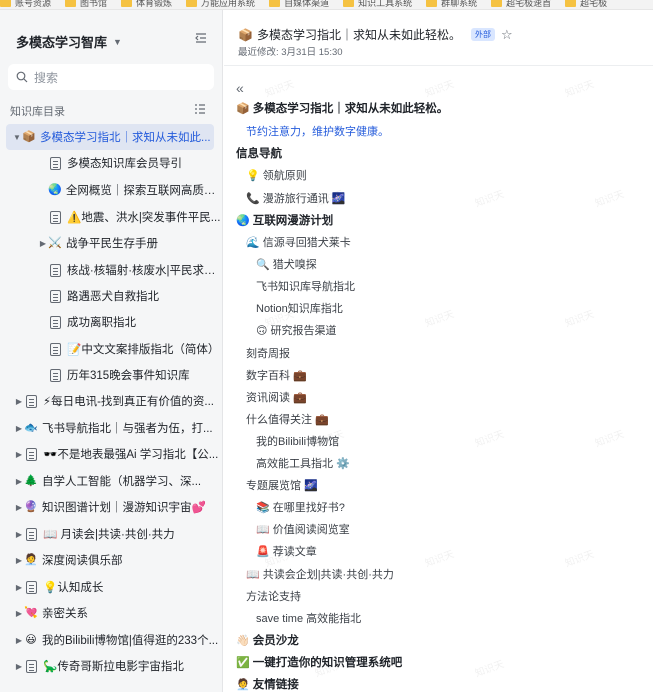  I want to click on doc-line: 资讯阅读 💼, so click(276, 397).